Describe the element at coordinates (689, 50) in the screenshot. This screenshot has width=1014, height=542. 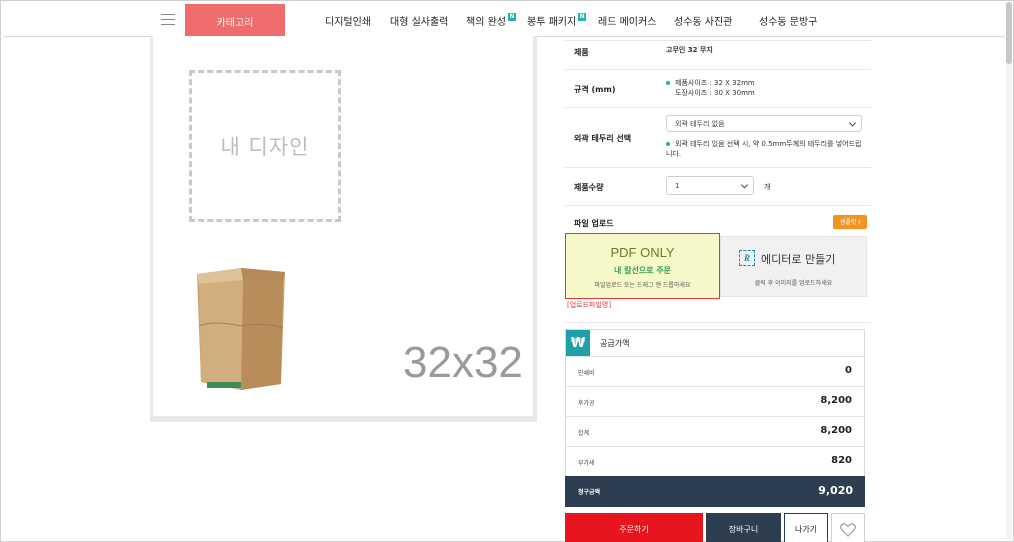
I see `product-value: 고무인 32 무지` at that location.